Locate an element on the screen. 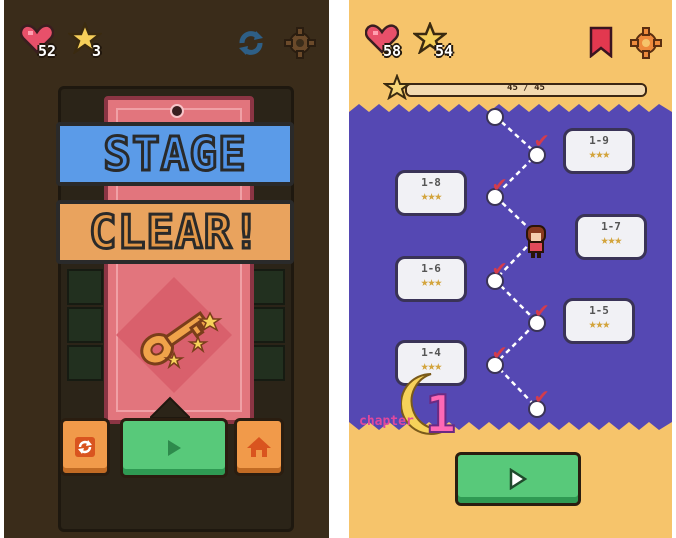 The height and width of the screenshot is (538, 676). banner-notch is located at coordinates (170, 407).